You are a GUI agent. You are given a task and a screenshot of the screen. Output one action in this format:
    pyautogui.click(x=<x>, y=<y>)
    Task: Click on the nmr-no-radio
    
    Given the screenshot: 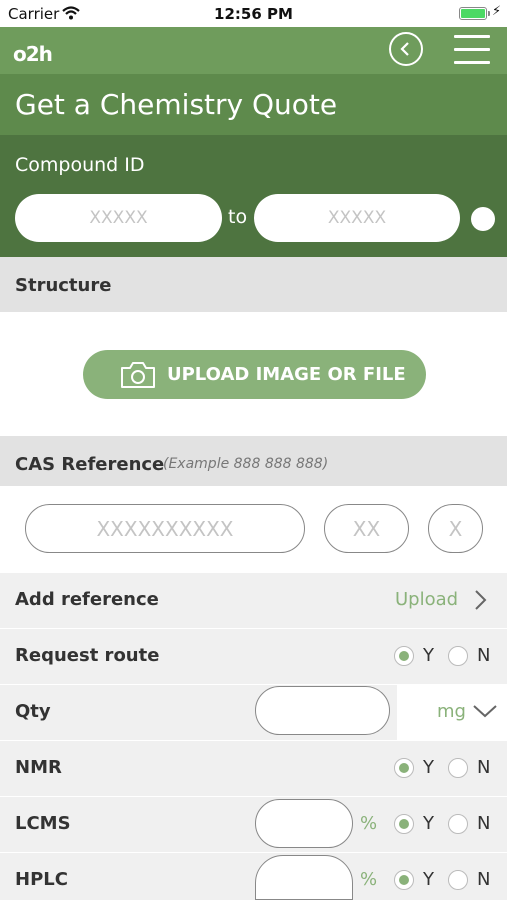 What is the action you would take?
    pyautogui.click(x=458, y=768)
    